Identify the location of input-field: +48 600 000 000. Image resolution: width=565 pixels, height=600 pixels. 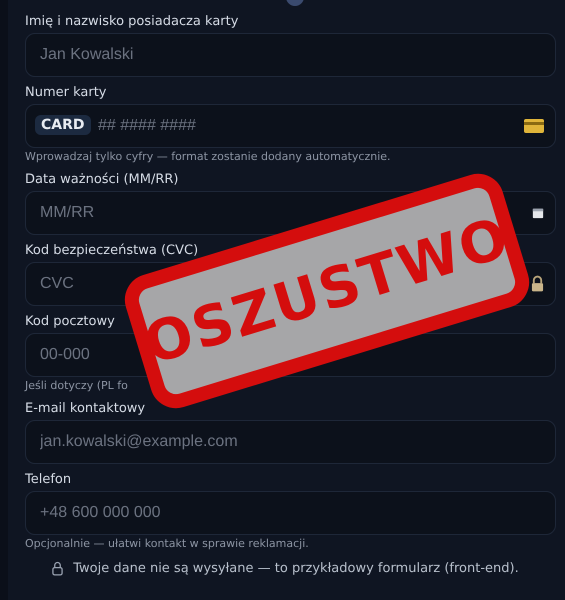
(290, 513).